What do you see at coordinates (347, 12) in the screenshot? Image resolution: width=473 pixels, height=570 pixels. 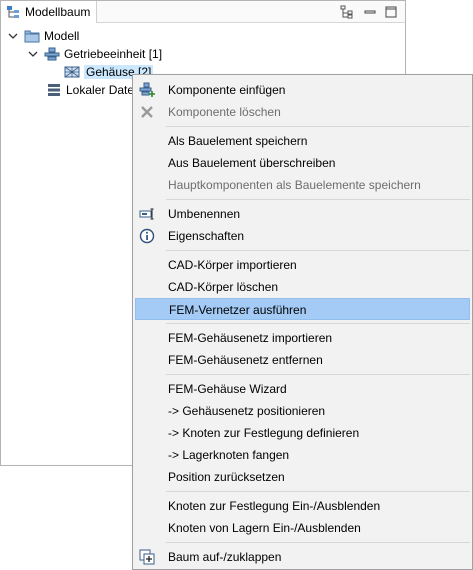 I see `tree-view-icon` at bounding box center [347, 12].